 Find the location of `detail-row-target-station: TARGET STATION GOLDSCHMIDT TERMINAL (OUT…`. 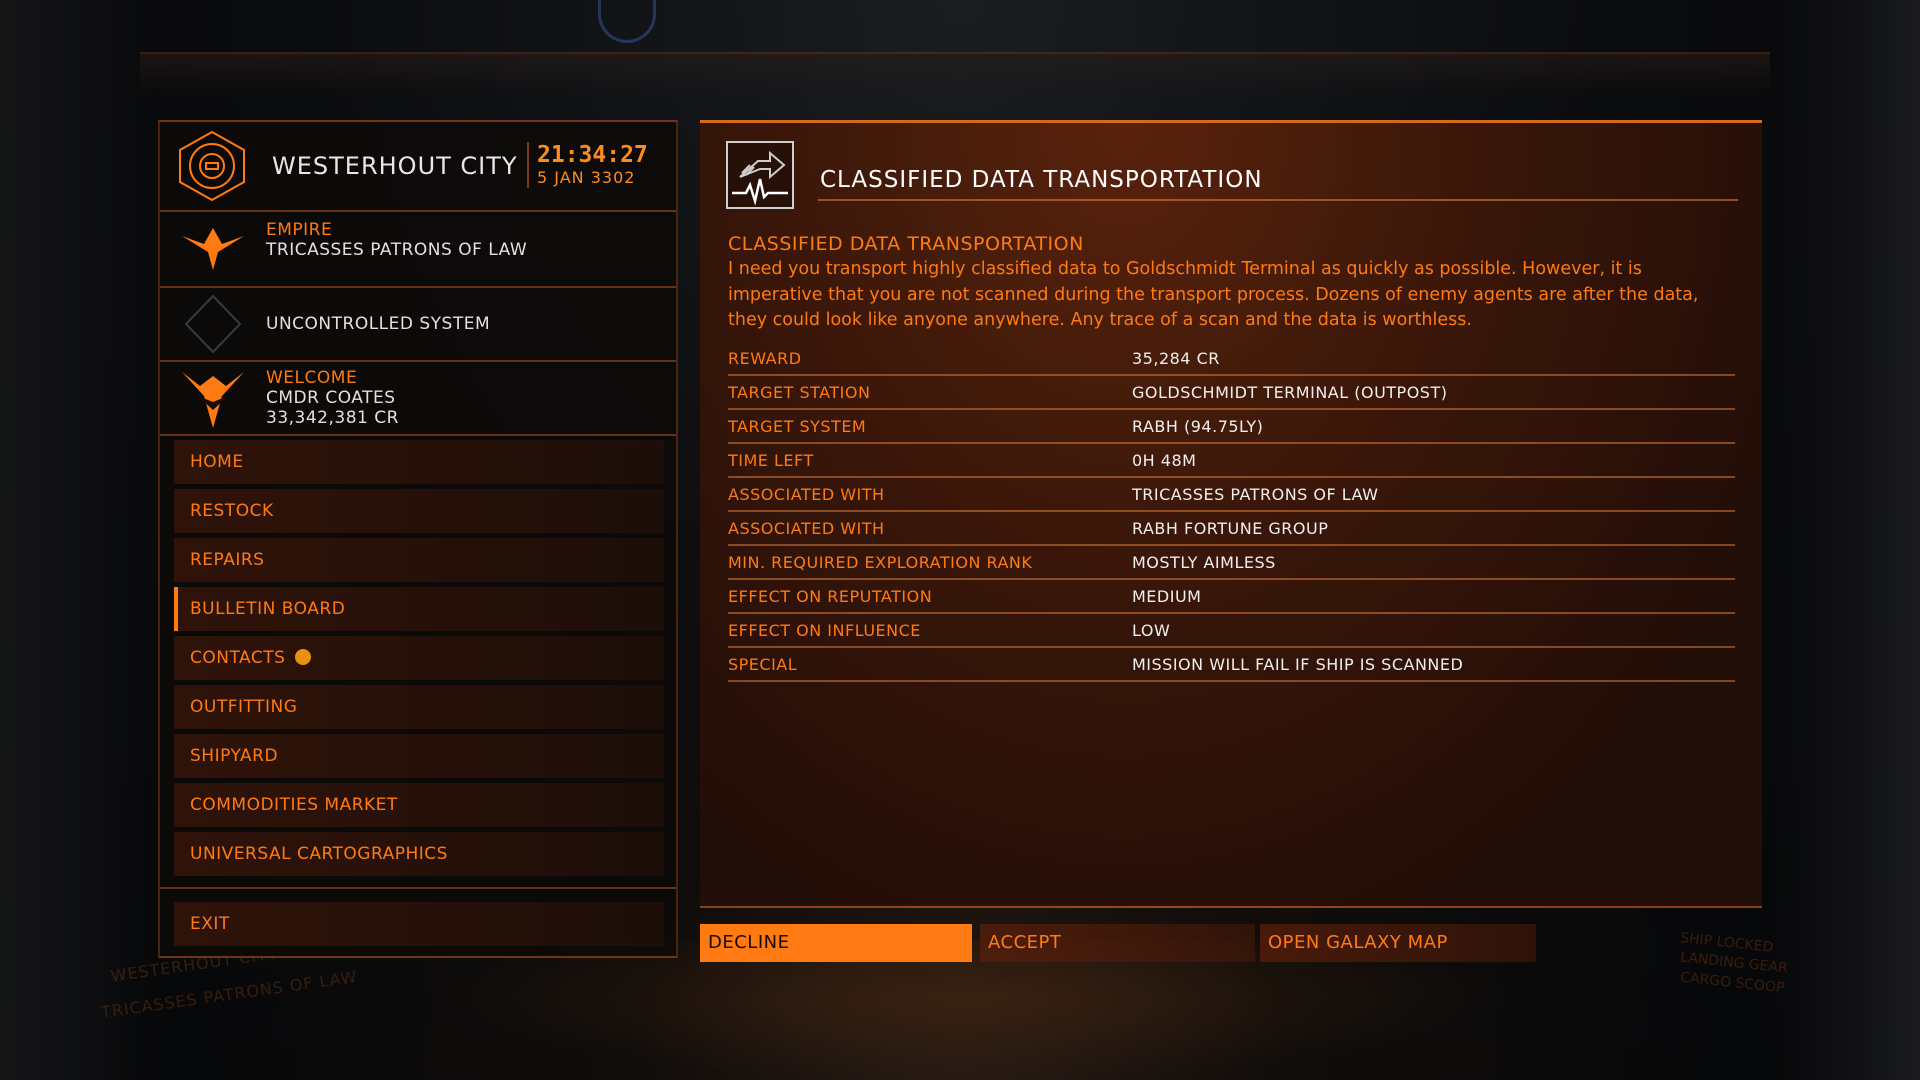

detail-row-target-station: TARGET STATION GOLDSCHMIDT TERMINAL (OUT… is located at coordinates (1231, 393).